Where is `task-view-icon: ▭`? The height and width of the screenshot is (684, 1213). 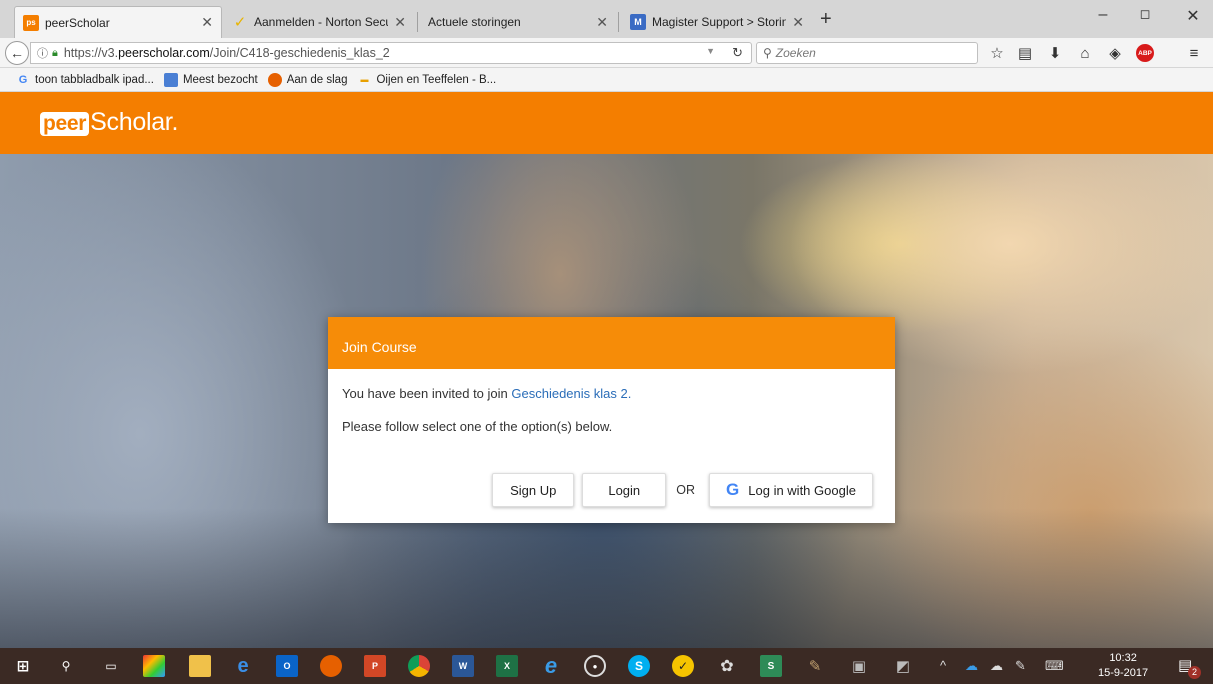
task-view-icon: ▭ is located at coordinates (111, 666).